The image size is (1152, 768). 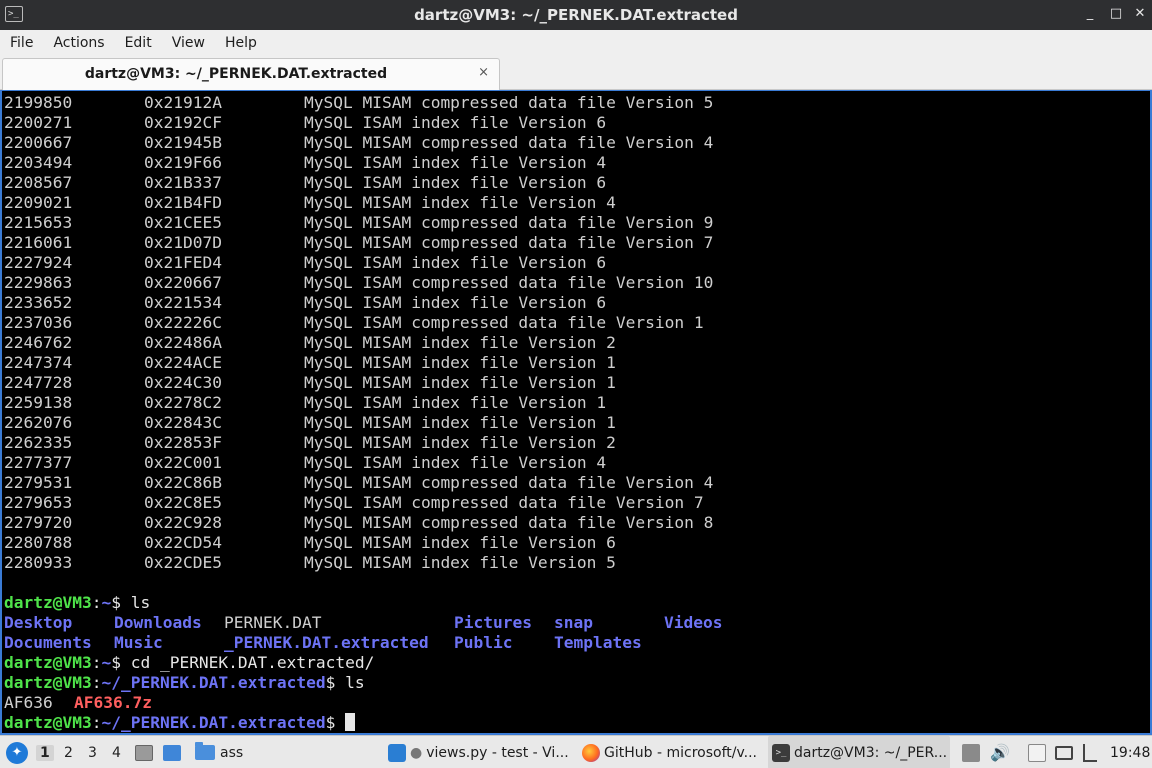 What do you see at coordinates (219, 752) in the screenshot?
I see `folder-launcher: ass` at bounding box center [219, 752].